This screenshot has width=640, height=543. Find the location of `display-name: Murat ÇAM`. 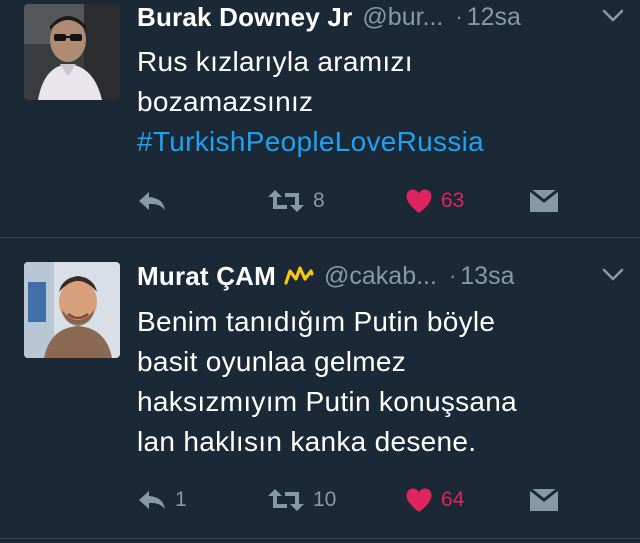

display-name: Murat ÇAM is located at coordinates (206, 276).